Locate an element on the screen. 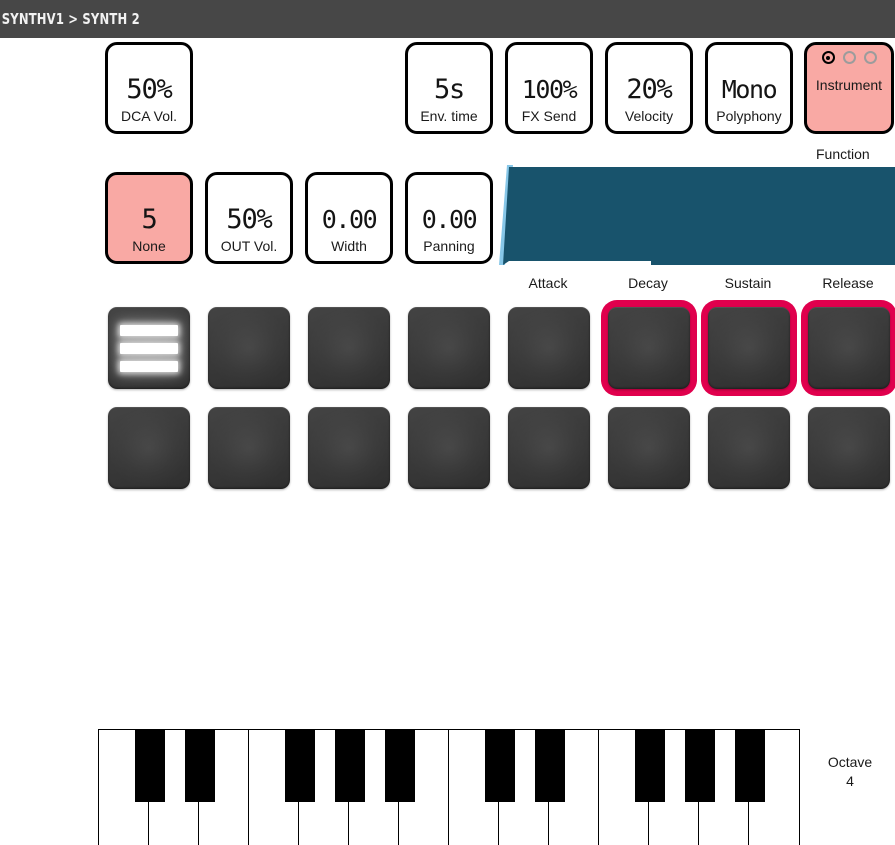  pad-r2-c8 is located at coordinates (849, 448).